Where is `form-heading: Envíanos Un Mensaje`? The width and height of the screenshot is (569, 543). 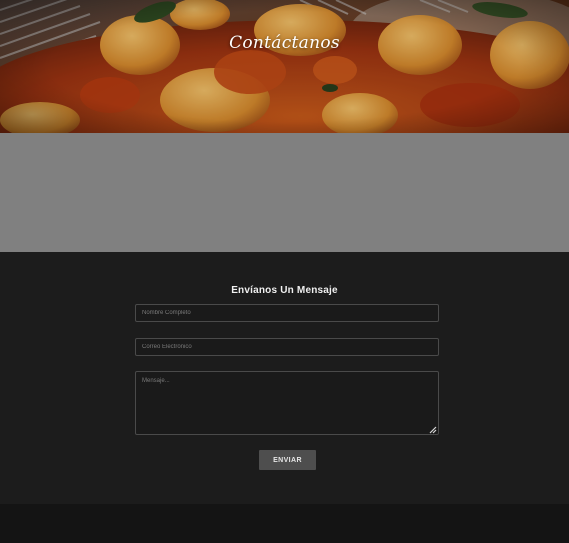 form-heading: Envíanos Un Mensaje is located at coordinates (284, 290).